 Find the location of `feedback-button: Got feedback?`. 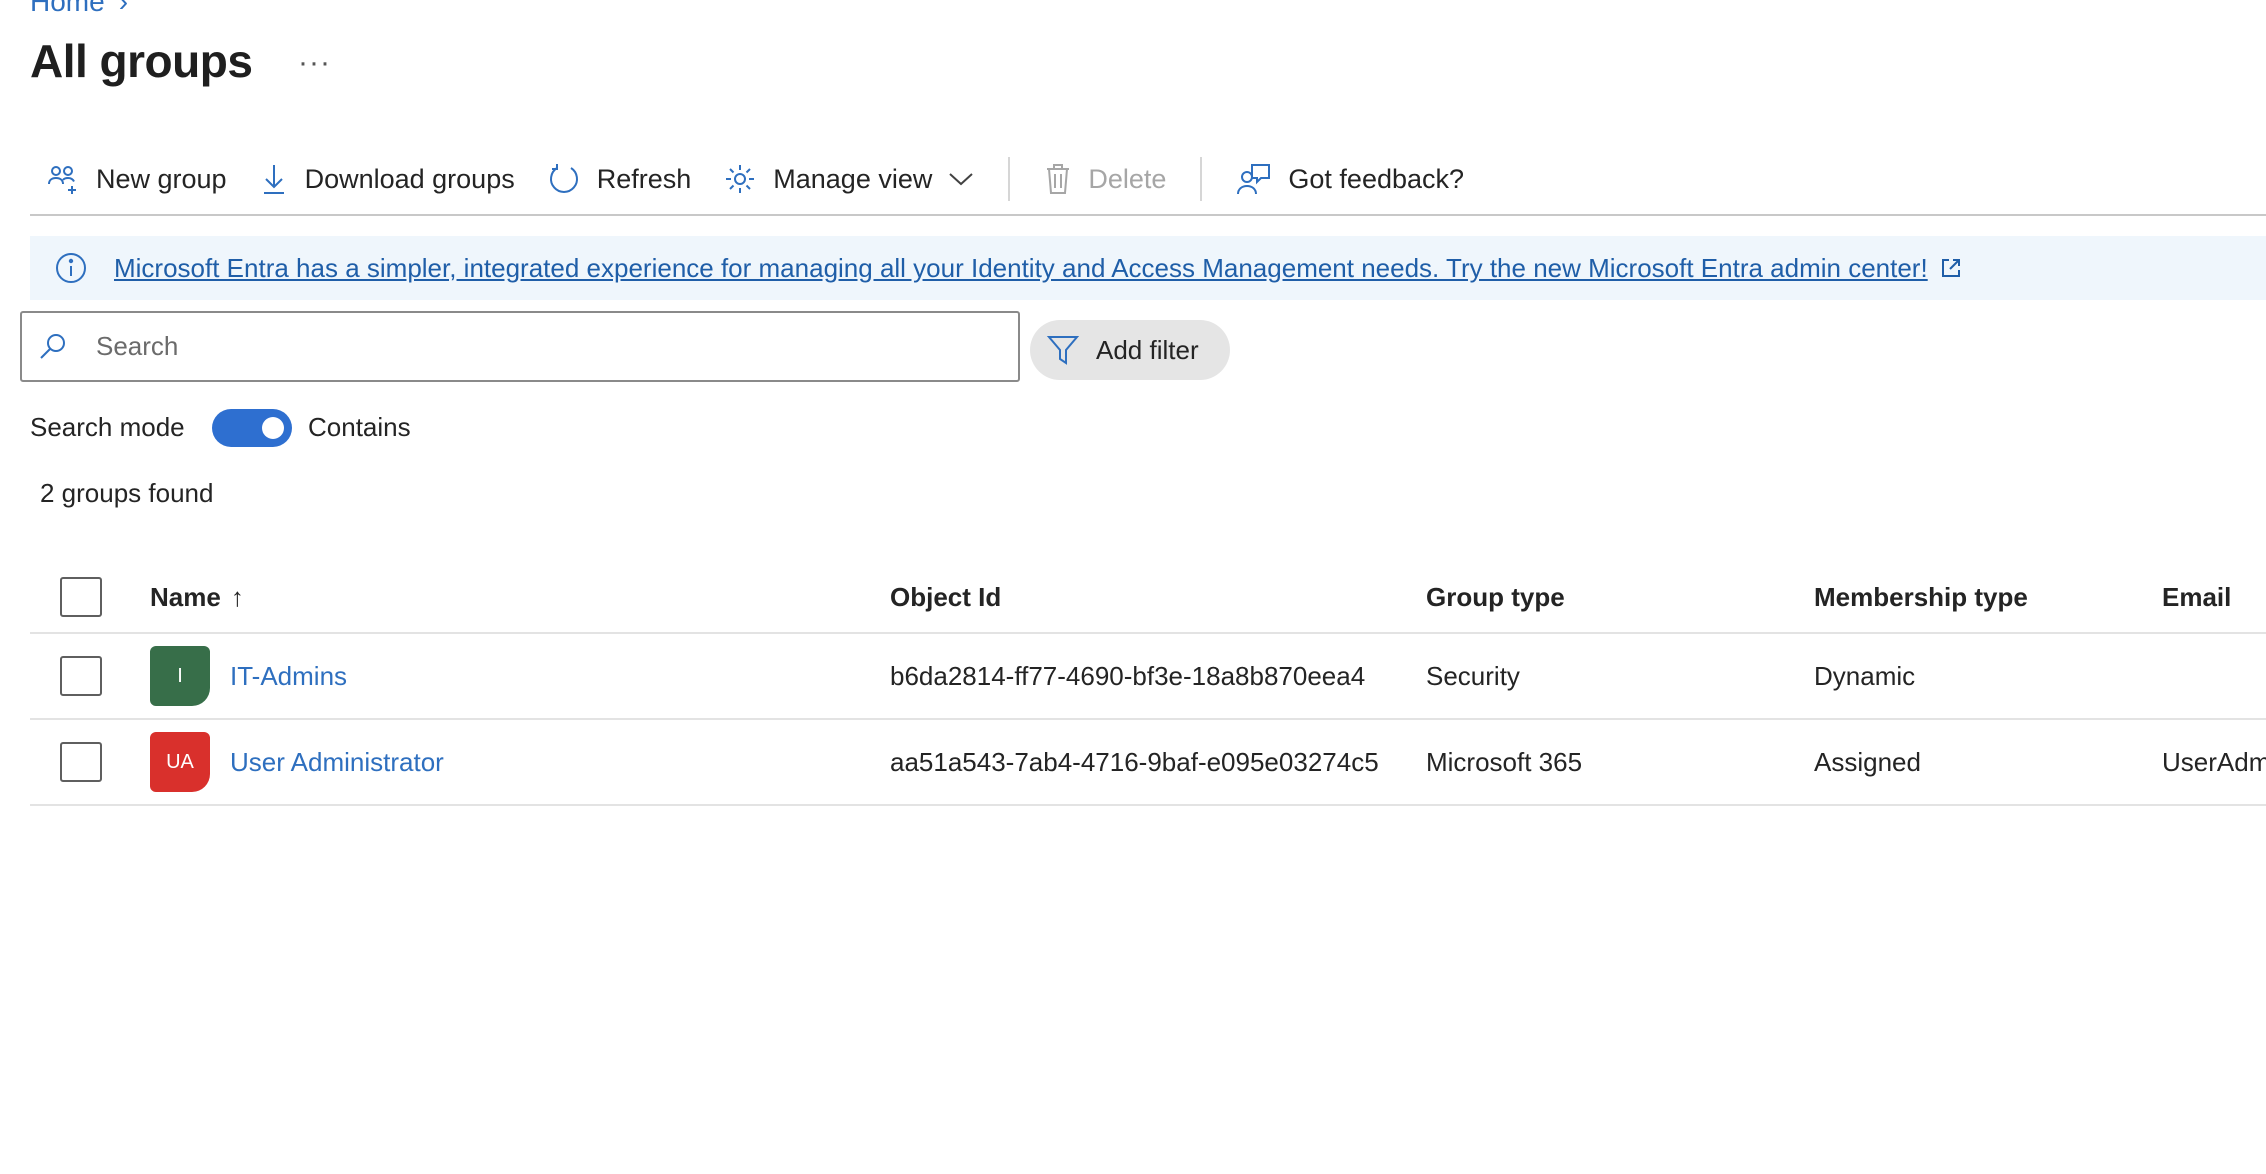

feedback-button: Got feedback? is located at coordinates (1350, 179).